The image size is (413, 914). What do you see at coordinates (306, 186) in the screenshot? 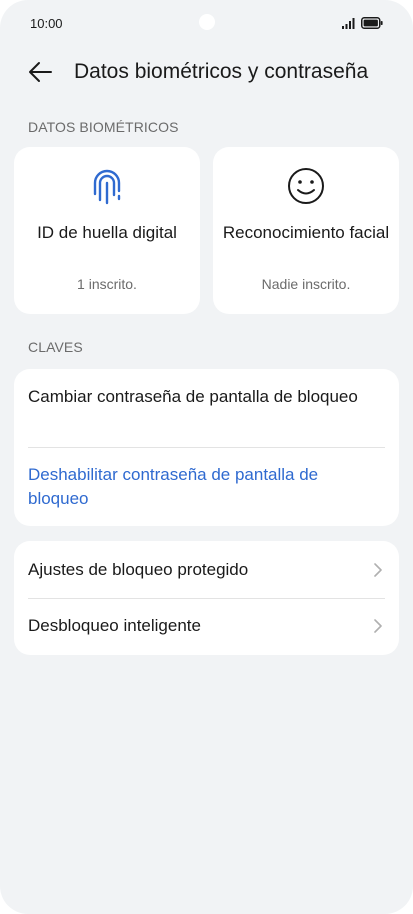
I see `face-icon` at bounding box center [306, 186].